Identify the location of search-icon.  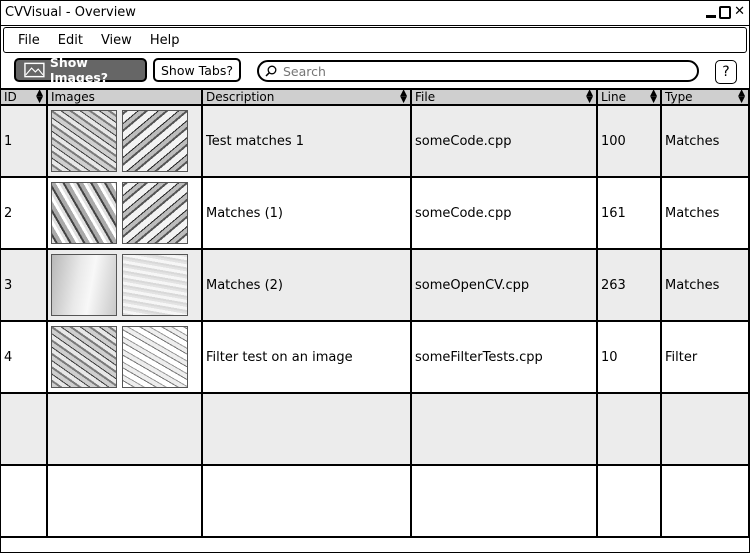
(271, 71).